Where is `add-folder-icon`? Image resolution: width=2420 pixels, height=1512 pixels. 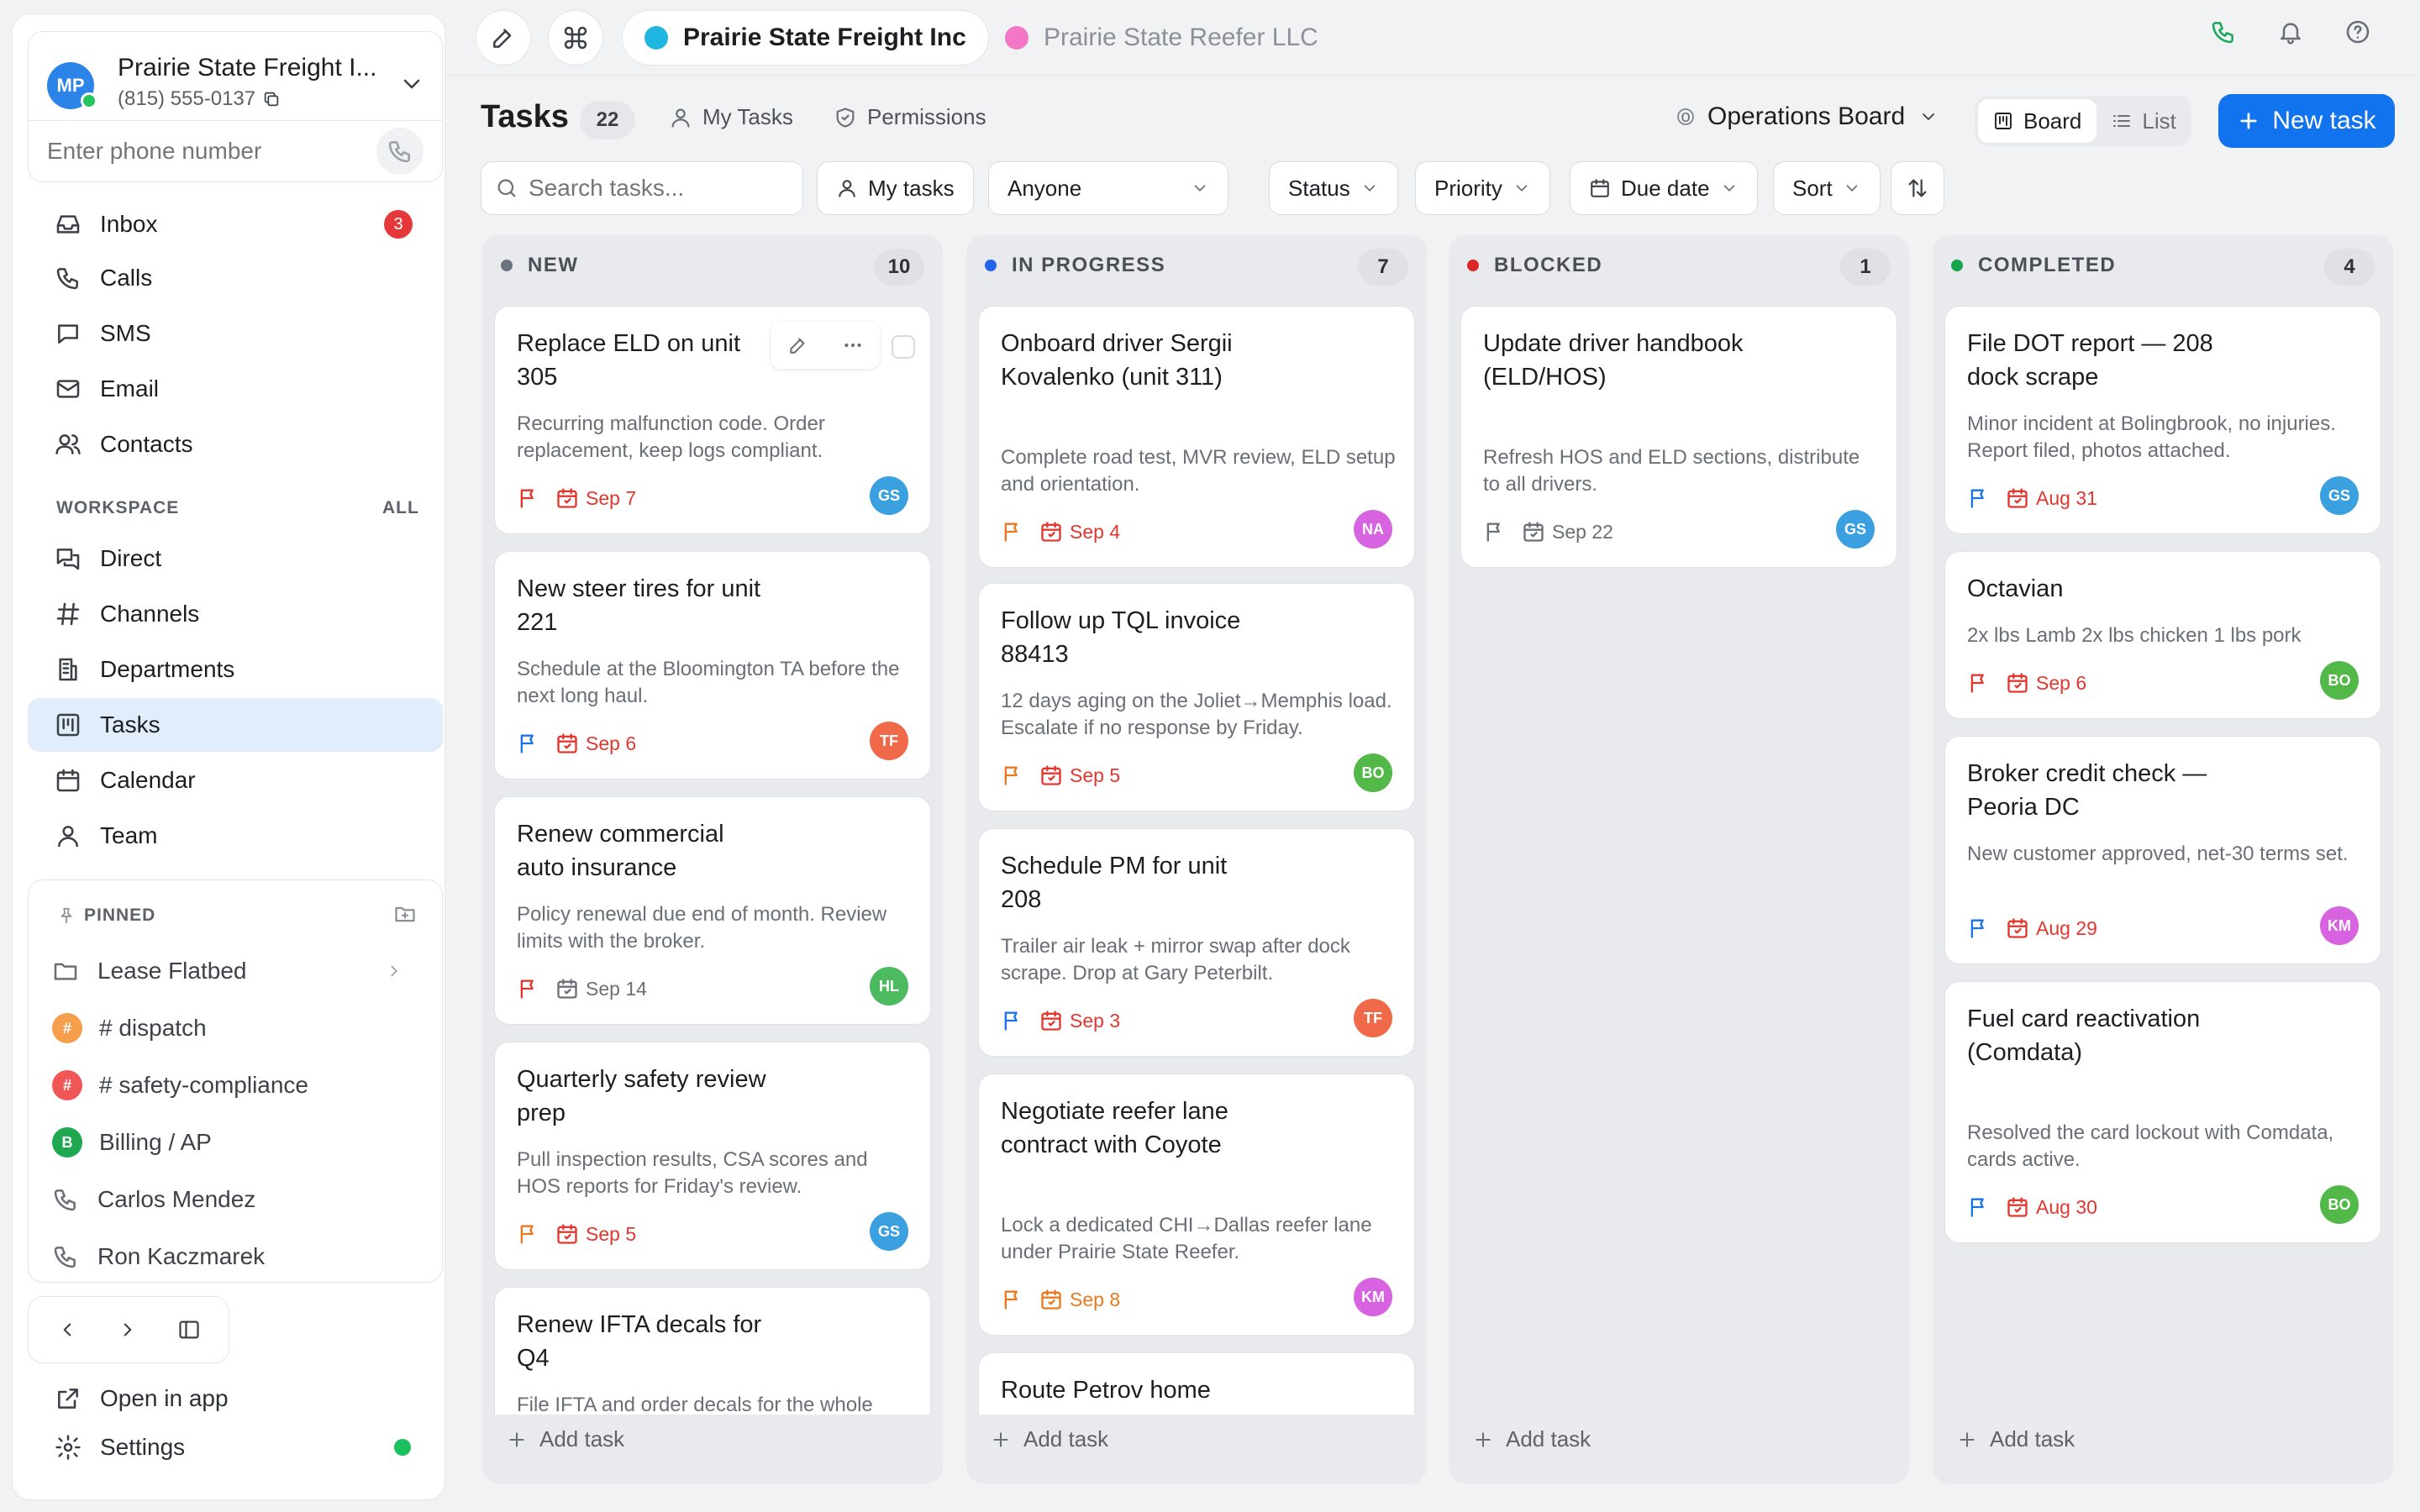 add-folder-icon is located at coordinates (405, 914).